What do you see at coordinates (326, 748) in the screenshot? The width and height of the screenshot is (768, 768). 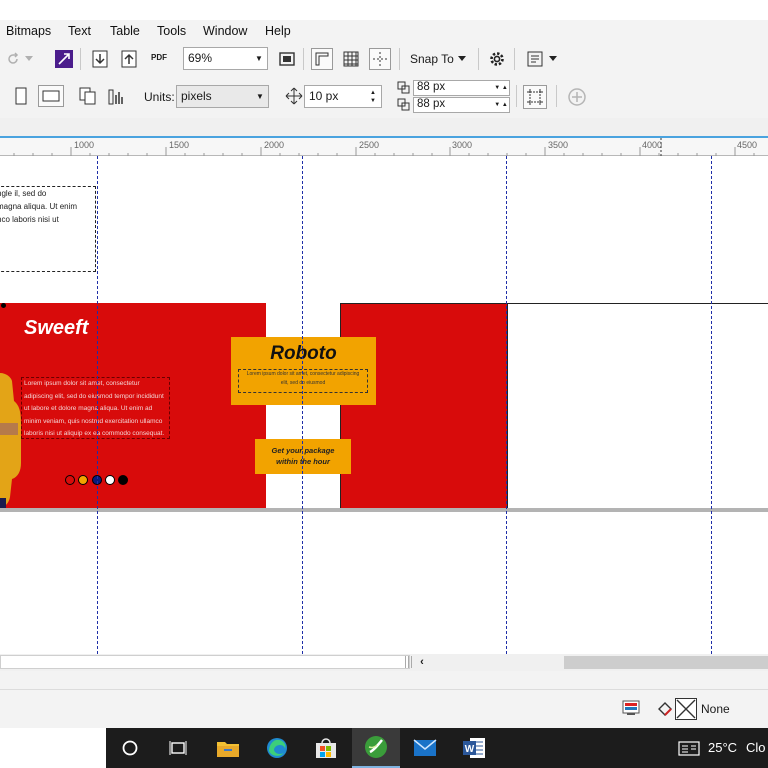 I see `microsoft-store-icon` at bounding box center [326, 748].